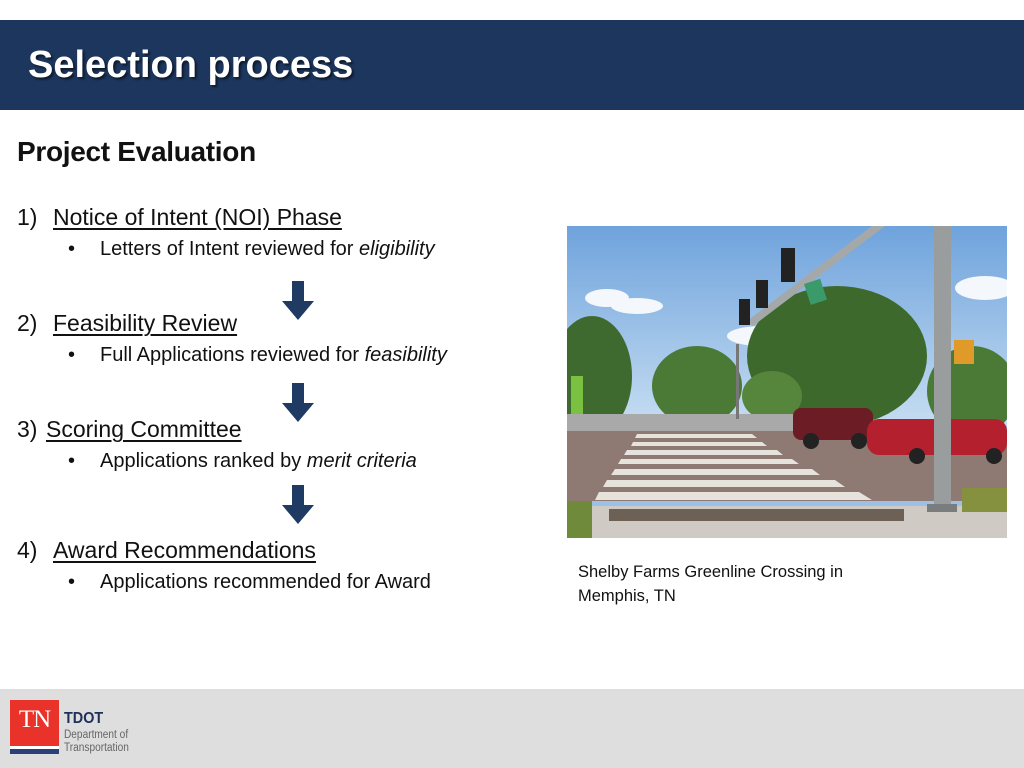  What do you see at coordinates (191, 65) in the screenshot?
I see `slide-title: Selection process` at bounding box center [191, 65].